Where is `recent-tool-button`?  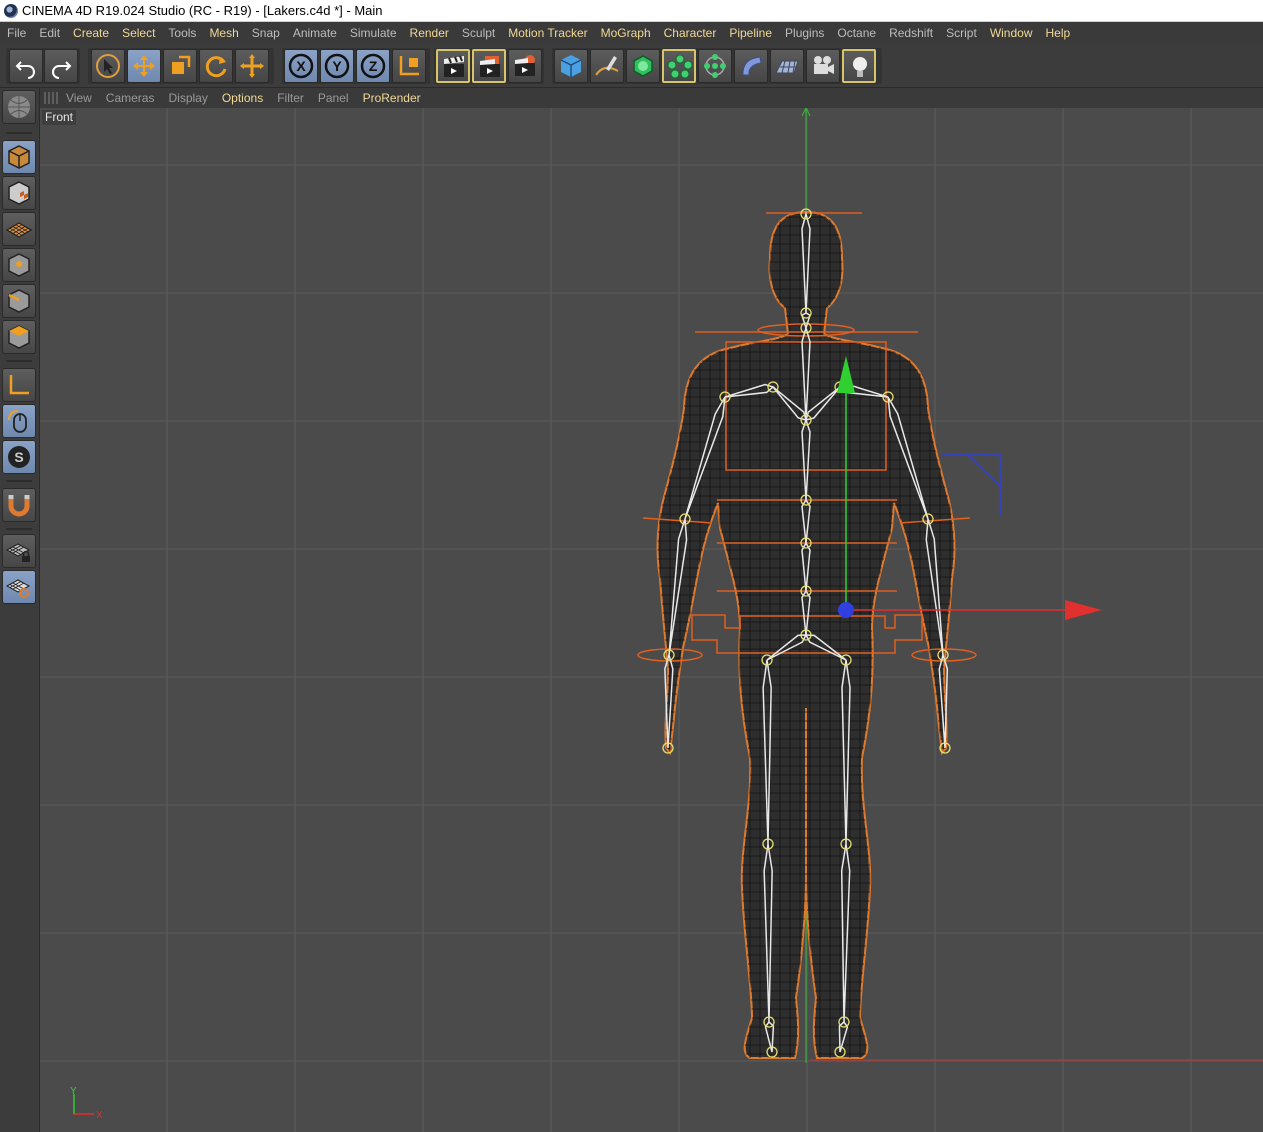 recent-tool-button is located at coordinates (252, 66).